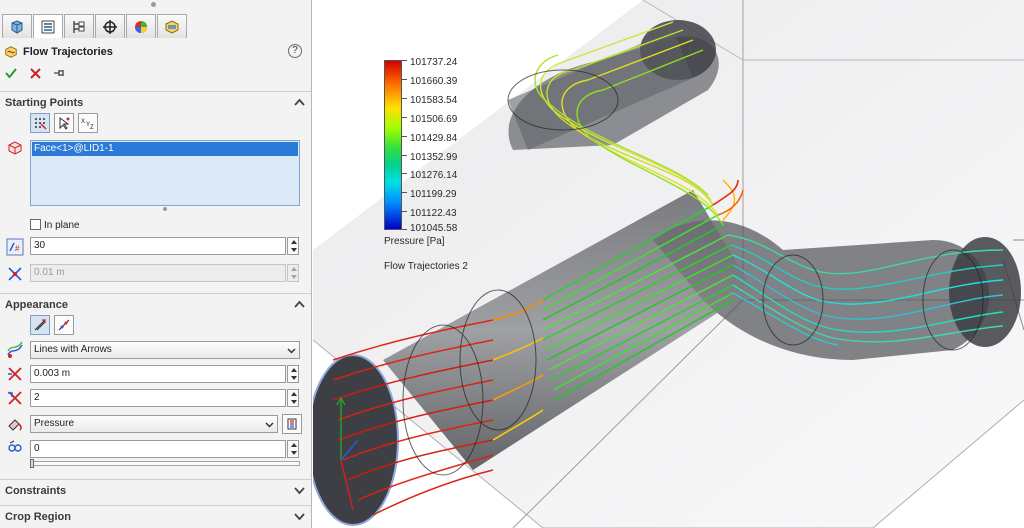 The image size is (1024, 528). What do you see at coordinates (158, 246) in the screenshot?
I see `number-of-points-field: 30` at bounding box center [158, 246].